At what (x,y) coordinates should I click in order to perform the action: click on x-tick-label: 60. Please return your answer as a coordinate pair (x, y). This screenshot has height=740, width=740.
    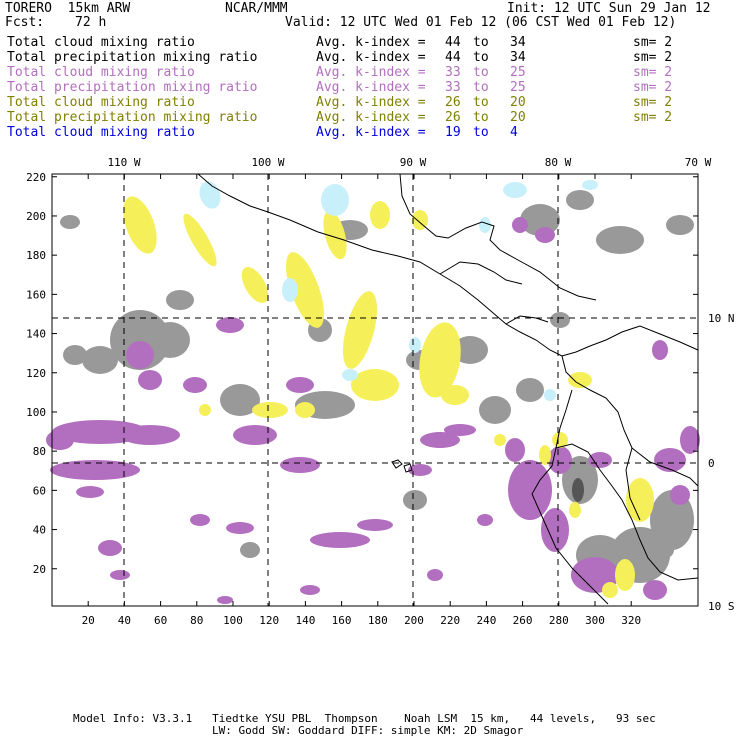
    Looking at the image, I should click on (160, 620).